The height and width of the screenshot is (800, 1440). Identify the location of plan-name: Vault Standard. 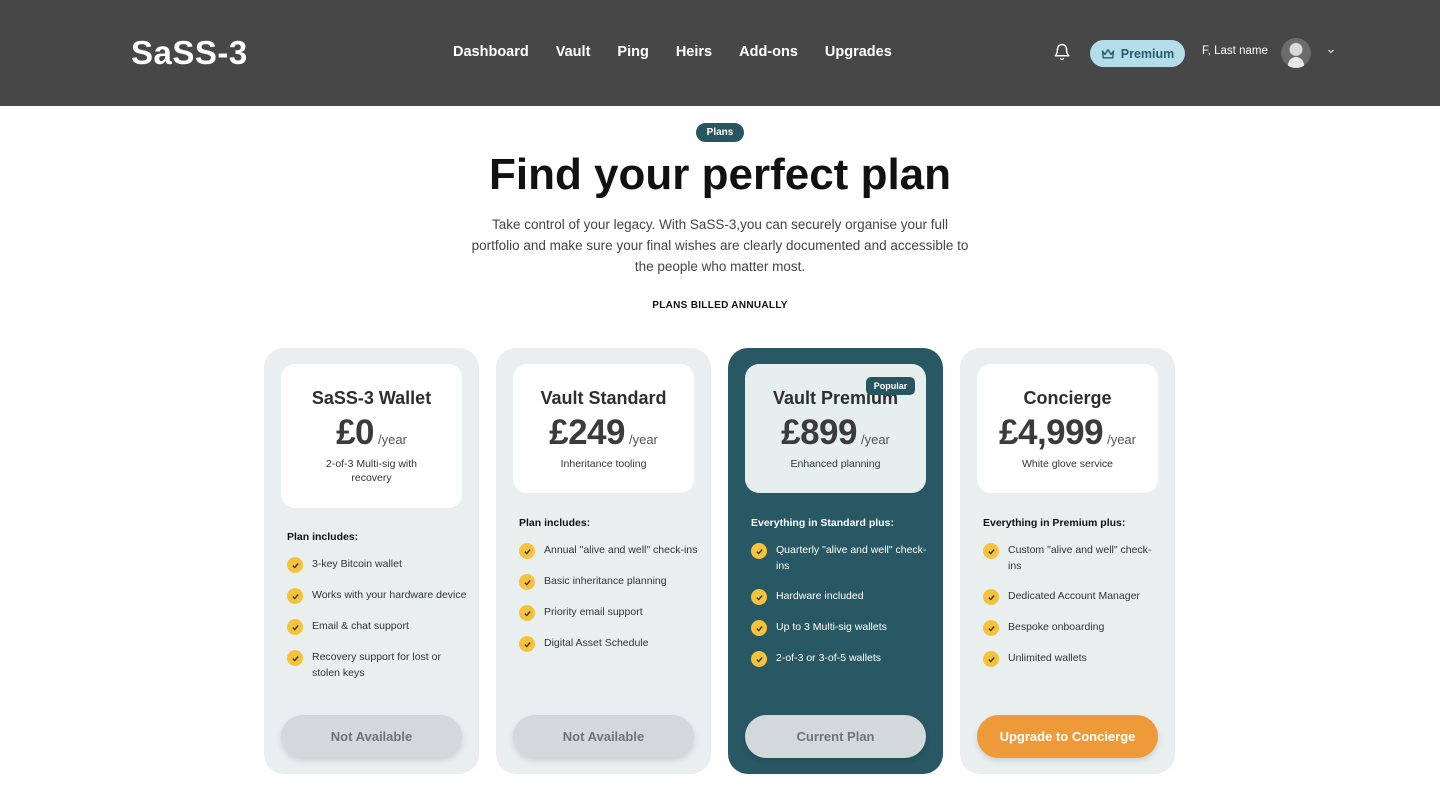
(603, 398).